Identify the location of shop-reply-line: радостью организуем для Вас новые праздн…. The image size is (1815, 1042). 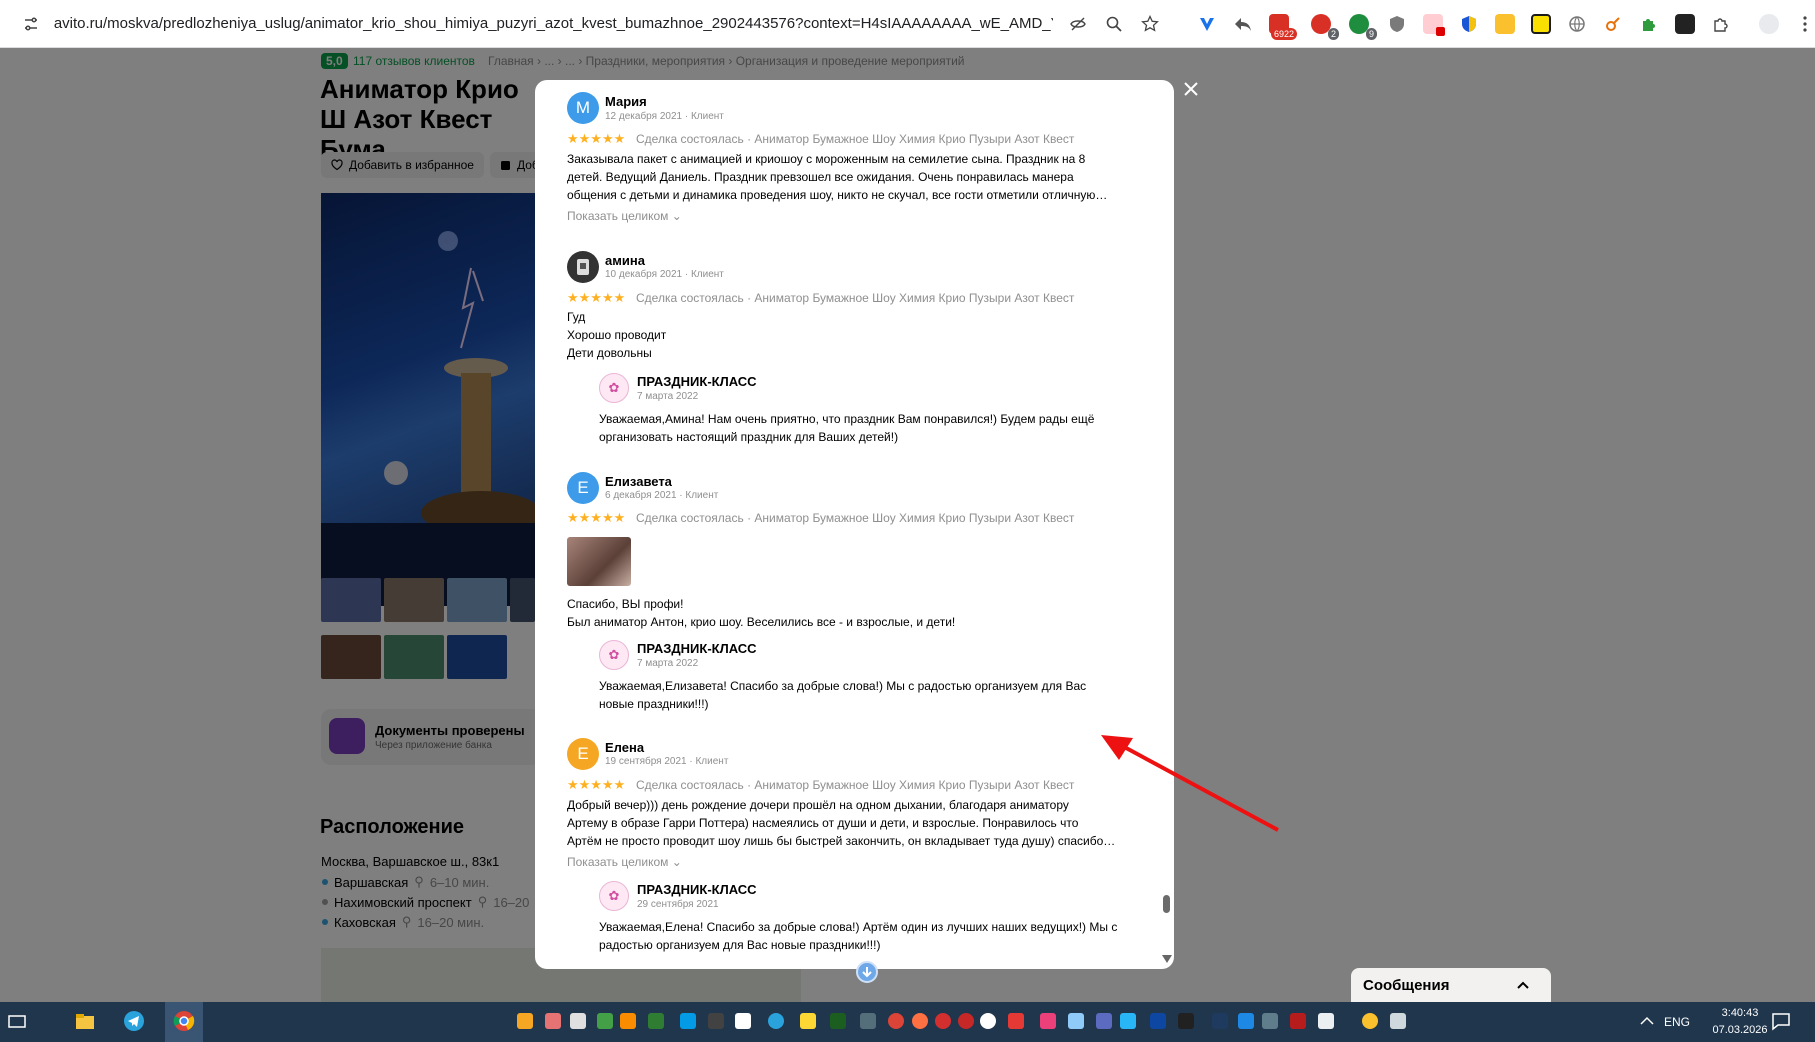
(740, 945).